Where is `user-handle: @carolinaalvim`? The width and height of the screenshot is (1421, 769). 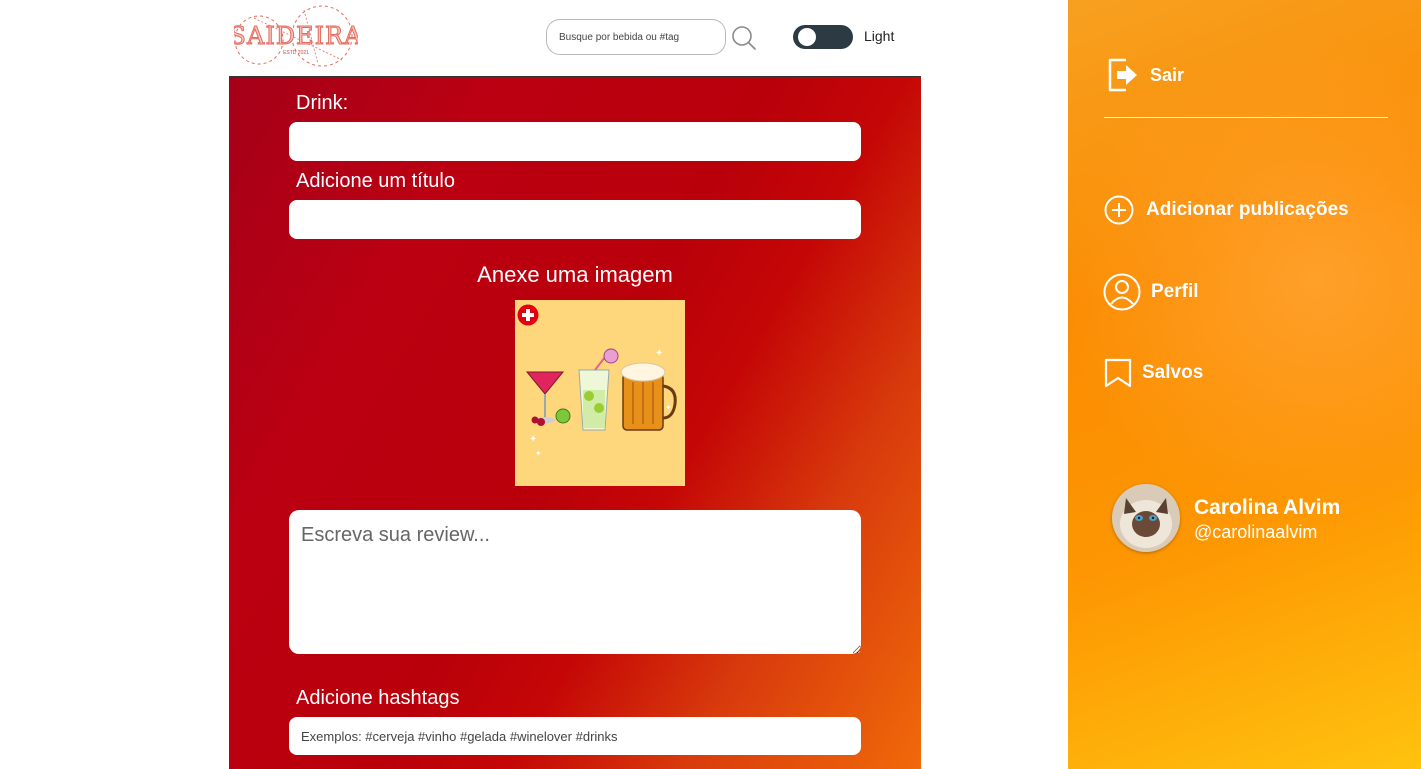 user-handle: @carolinaalvim is located at coordinates (1256, 532).